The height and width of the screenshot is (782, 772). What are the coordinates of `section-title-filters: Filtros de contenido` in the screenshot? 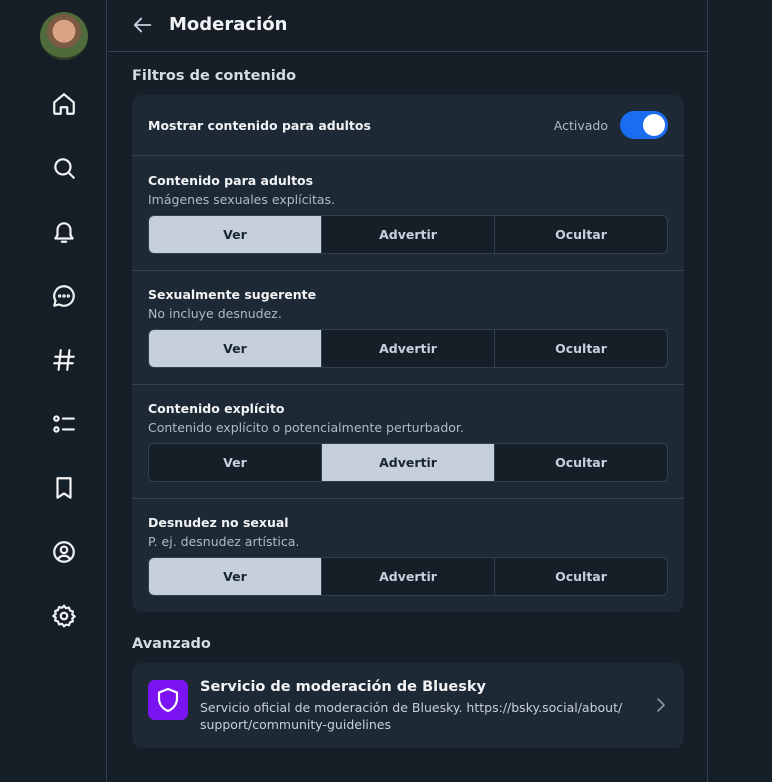 It's located at (214, 76).